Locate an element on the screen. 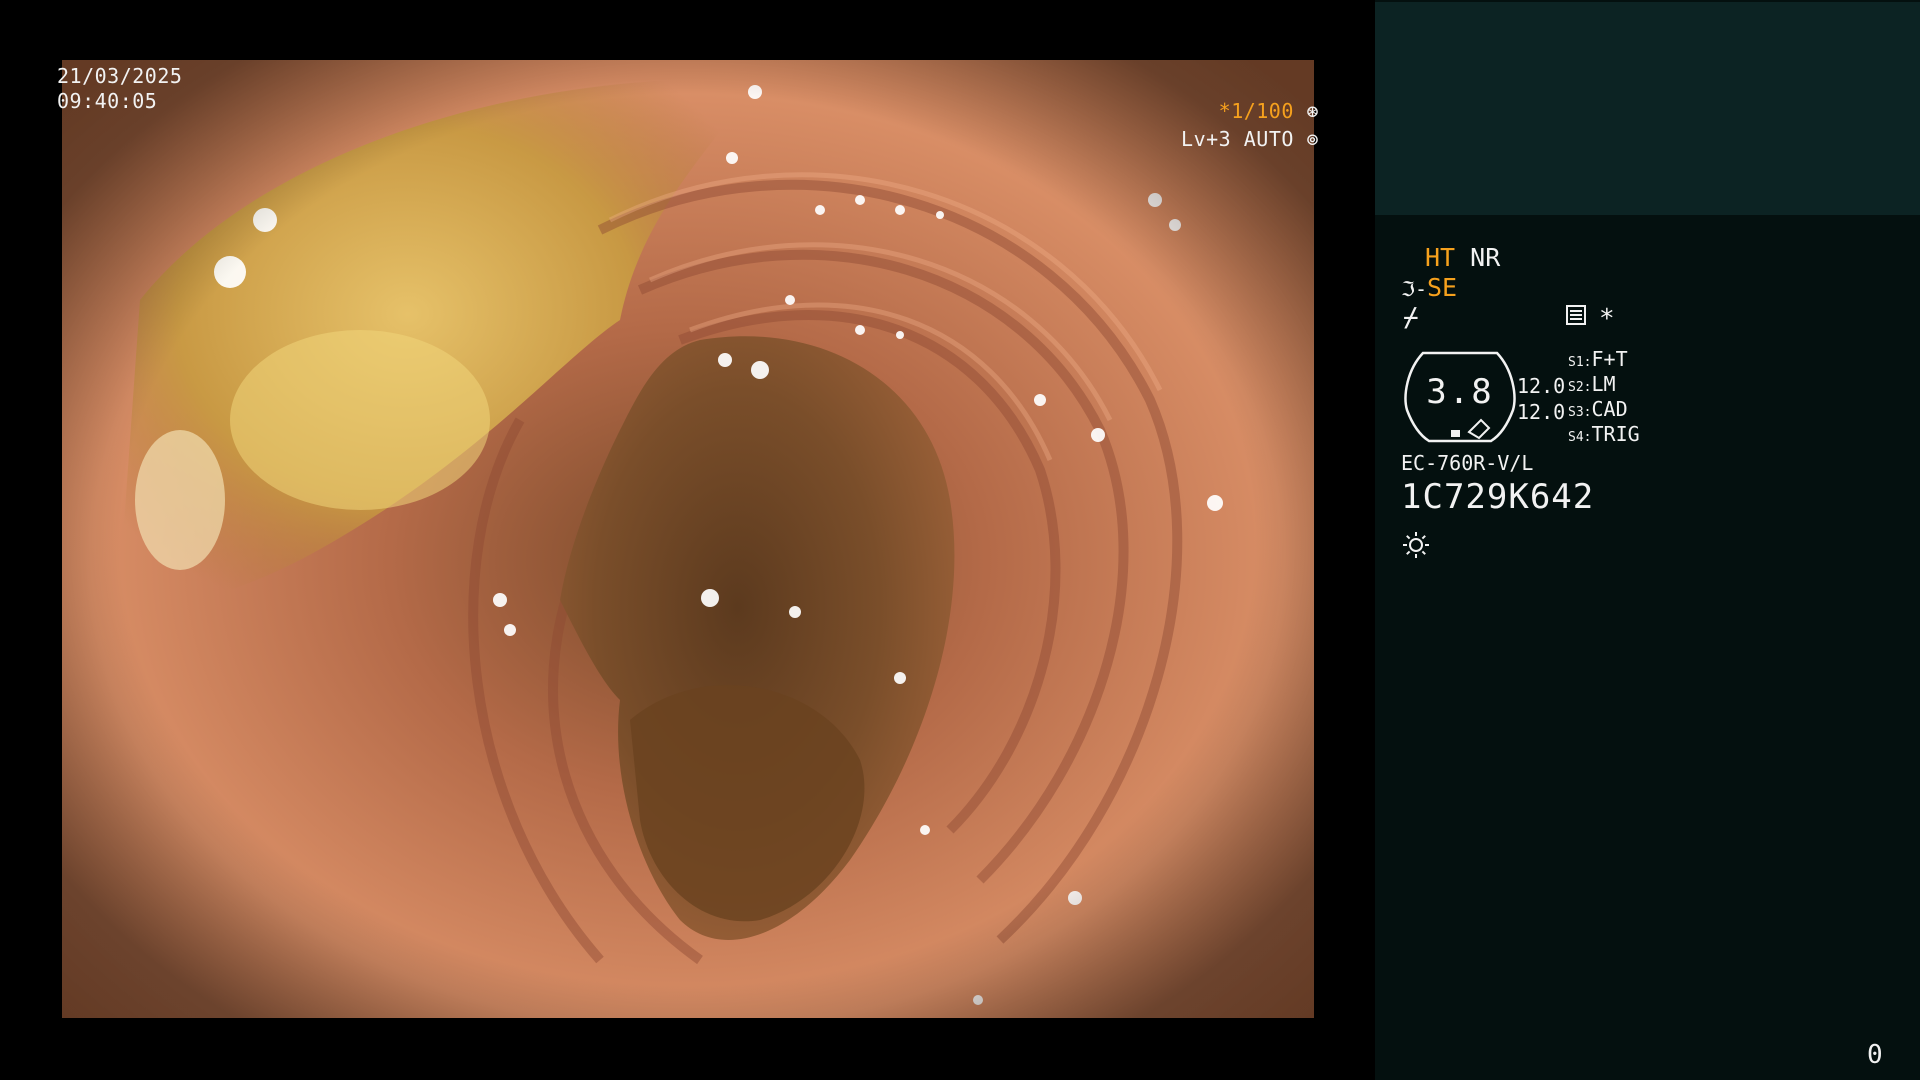 This screenshot has height=1080, width=1920. asterisk-indicator: * is located at coordinates (1607, 319).